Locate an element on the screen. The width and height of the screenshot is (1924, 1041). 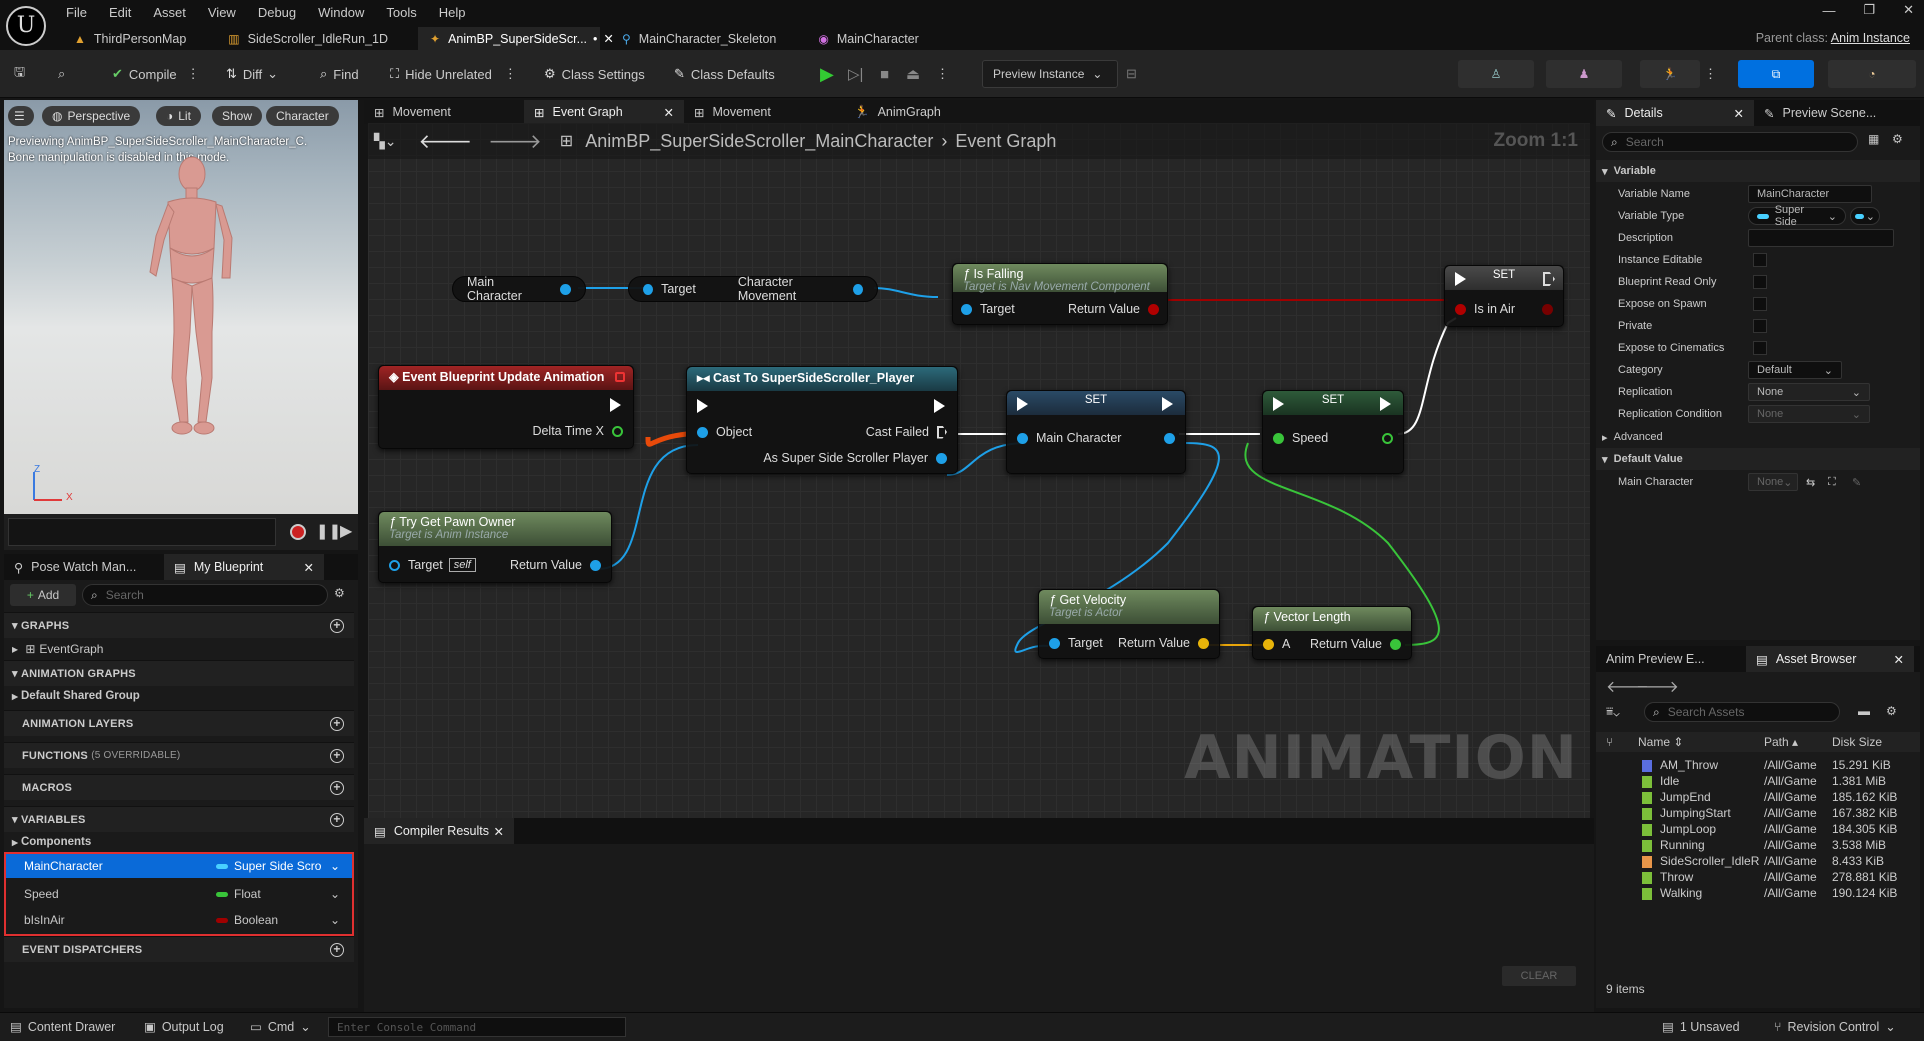
table-view-icon: ▦ is located at coordinates (1873, 139).